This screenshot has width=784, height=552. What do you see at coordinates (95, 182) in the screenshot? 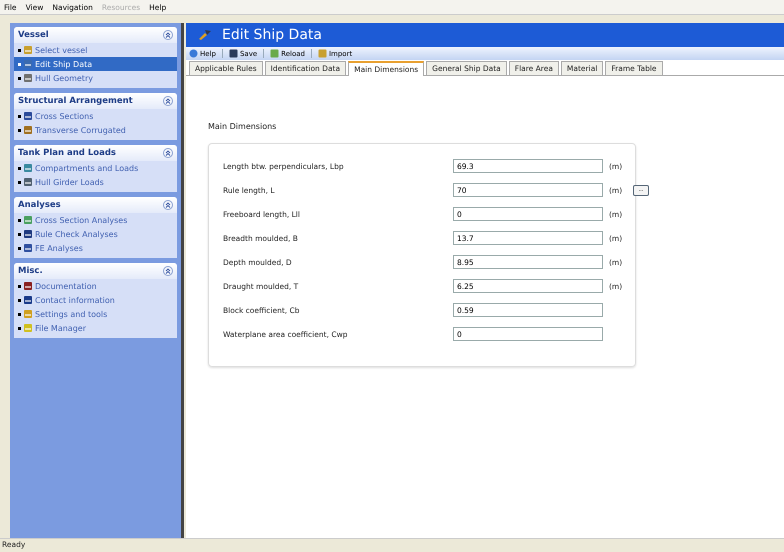
I see `nav-item: Hull Girder Loads` at bounding box center [95, 182].